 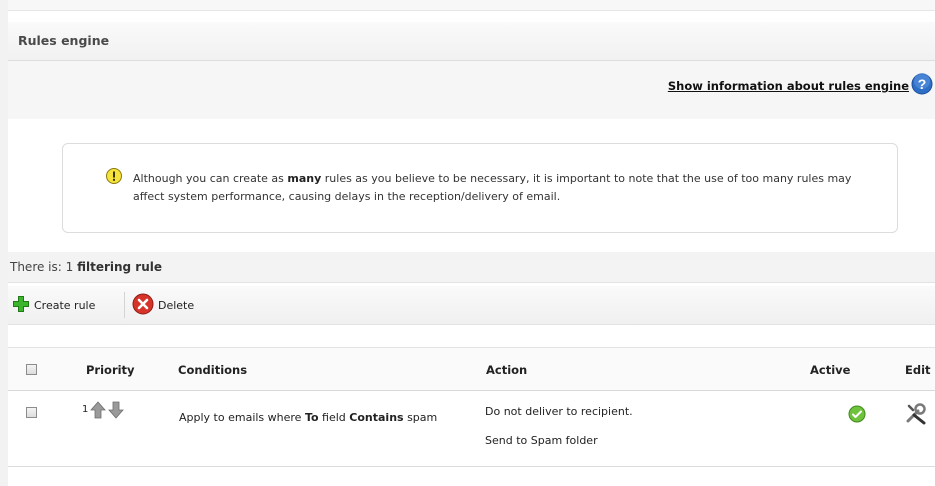 I want to click on info-band: Show information about rules engine ?, so click(x=471, y=90).